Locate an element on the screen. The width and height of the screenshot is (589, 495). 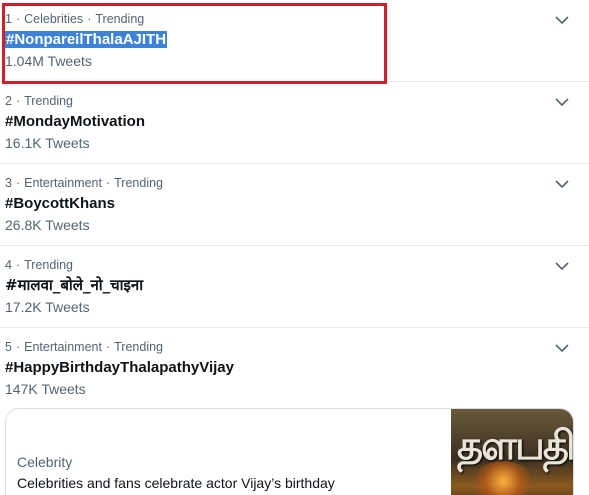
trend-context: Celebrities is located at coordinates (54, 19).